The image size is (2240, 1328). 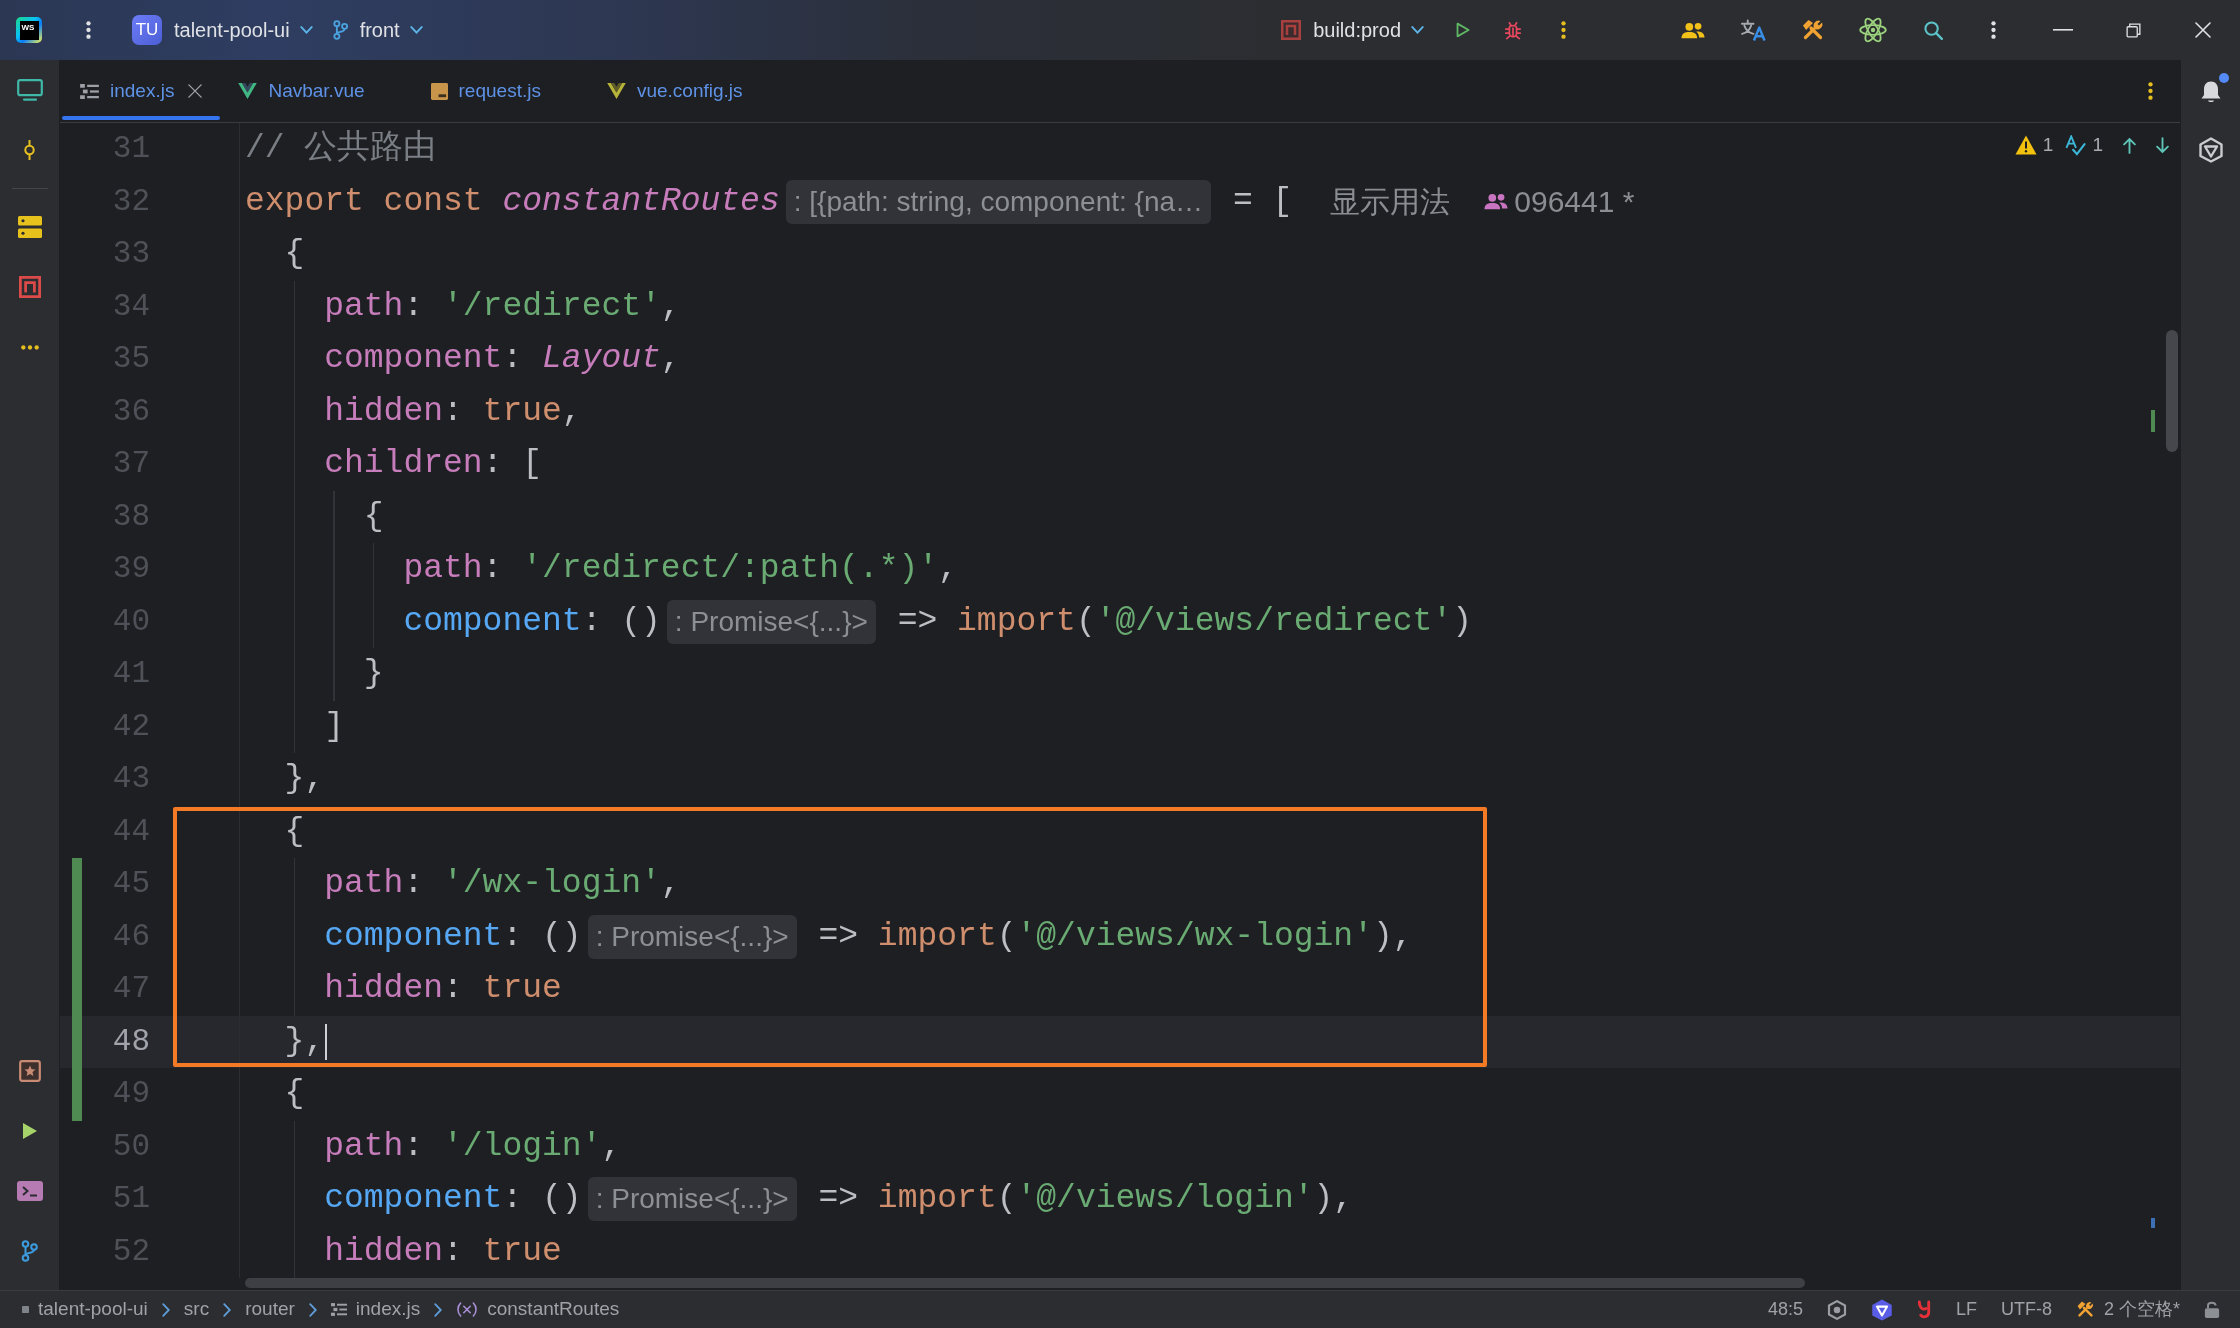 I want to click on typos-button: 1, so click(x=2084, y=145).